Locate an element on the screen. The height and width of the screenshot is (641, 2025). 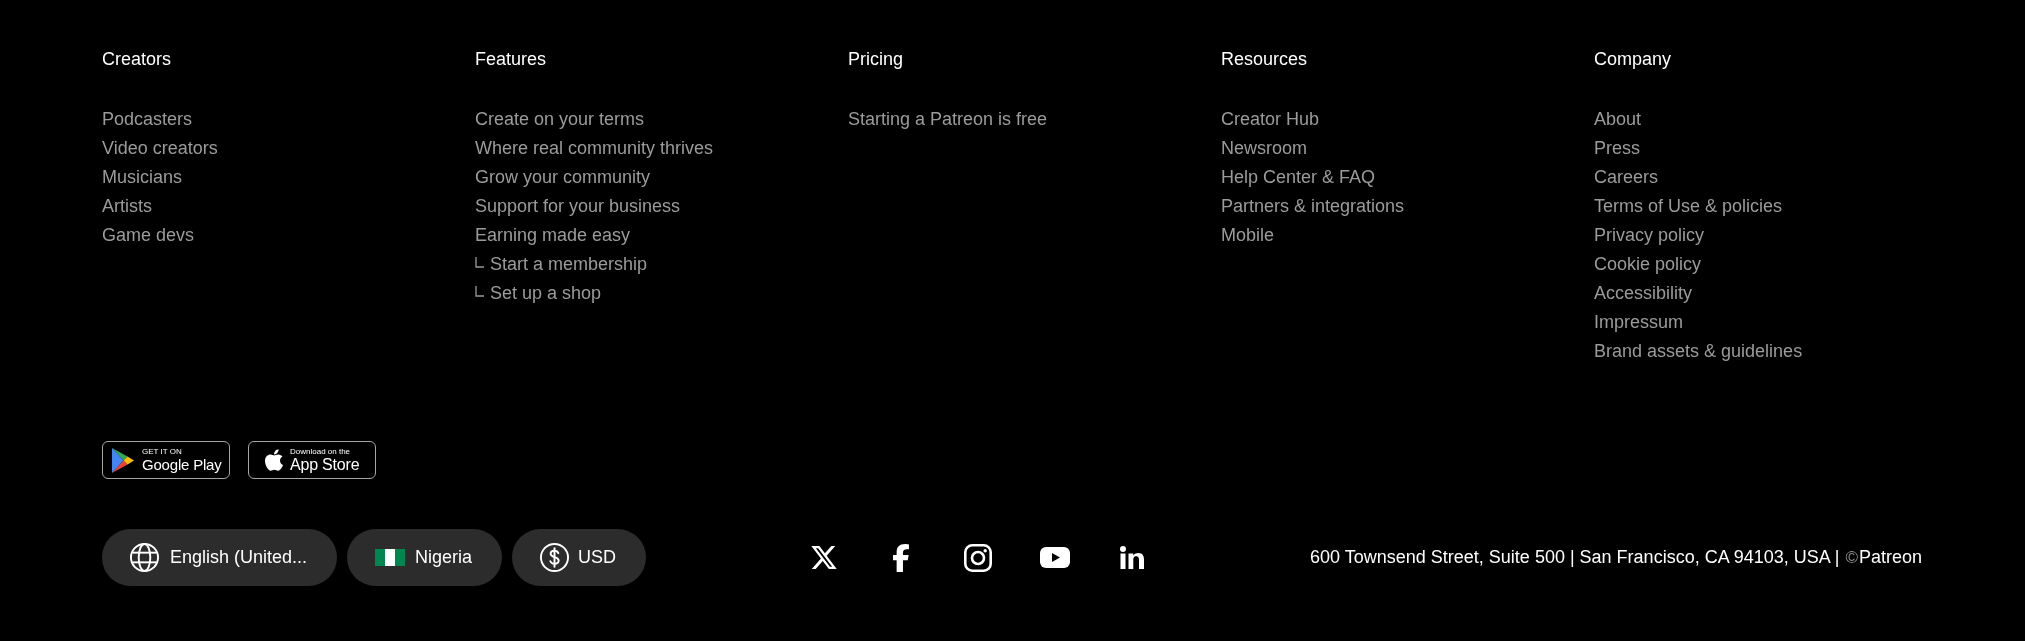
footer-link: About is located at coordinates (1618, 119).